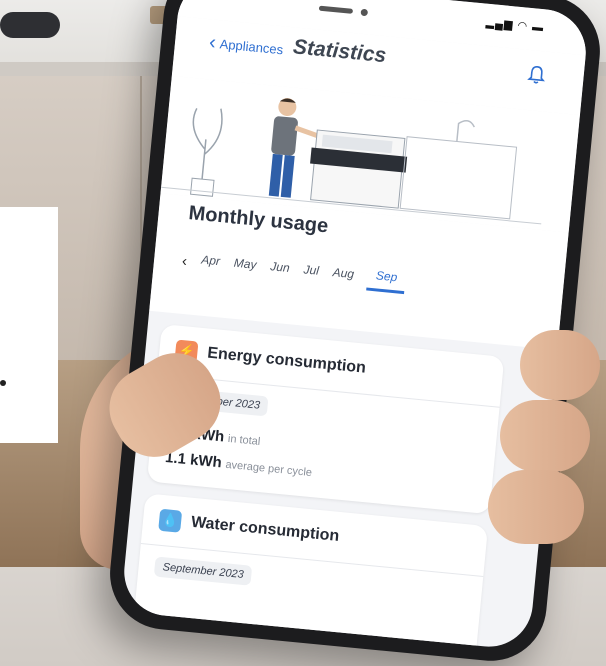 This screenshot has height=666, width=606. Describe the element at coordinates (203, 571) in the screenshot. I see `date-chip: September 2023` at that location.